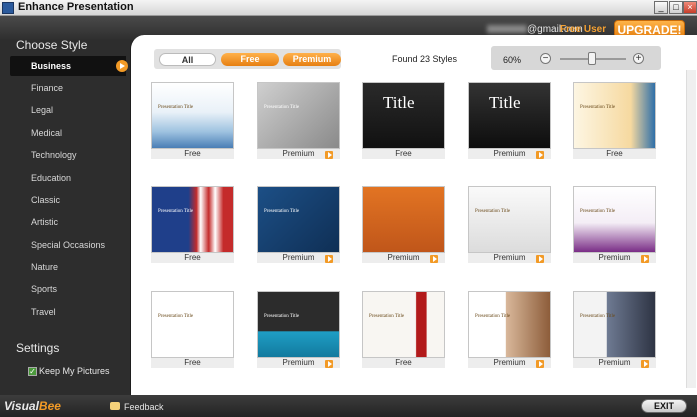 This screenshot has width=697, height=417. What do you see at coordinates (115, 406) in the screenshot?
I see `feedback-icon` at bounding box center [115, 406].